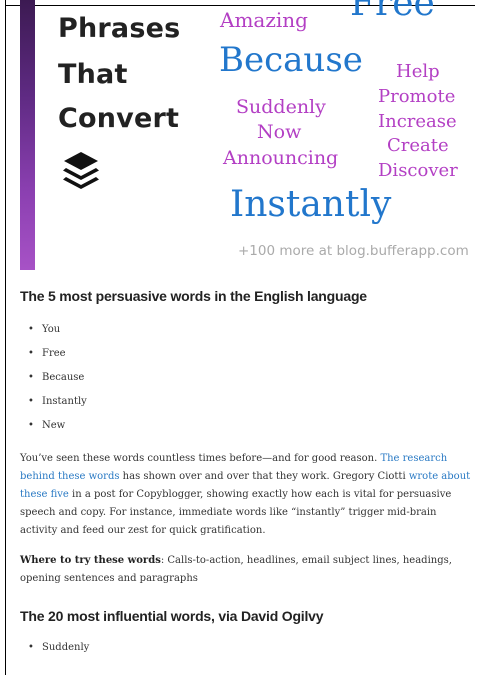 The image size is (478, 675). What do you see at coordinates (247, 426) in the screenshot?
I see `list-item: New` at bounding box center [247, 426].